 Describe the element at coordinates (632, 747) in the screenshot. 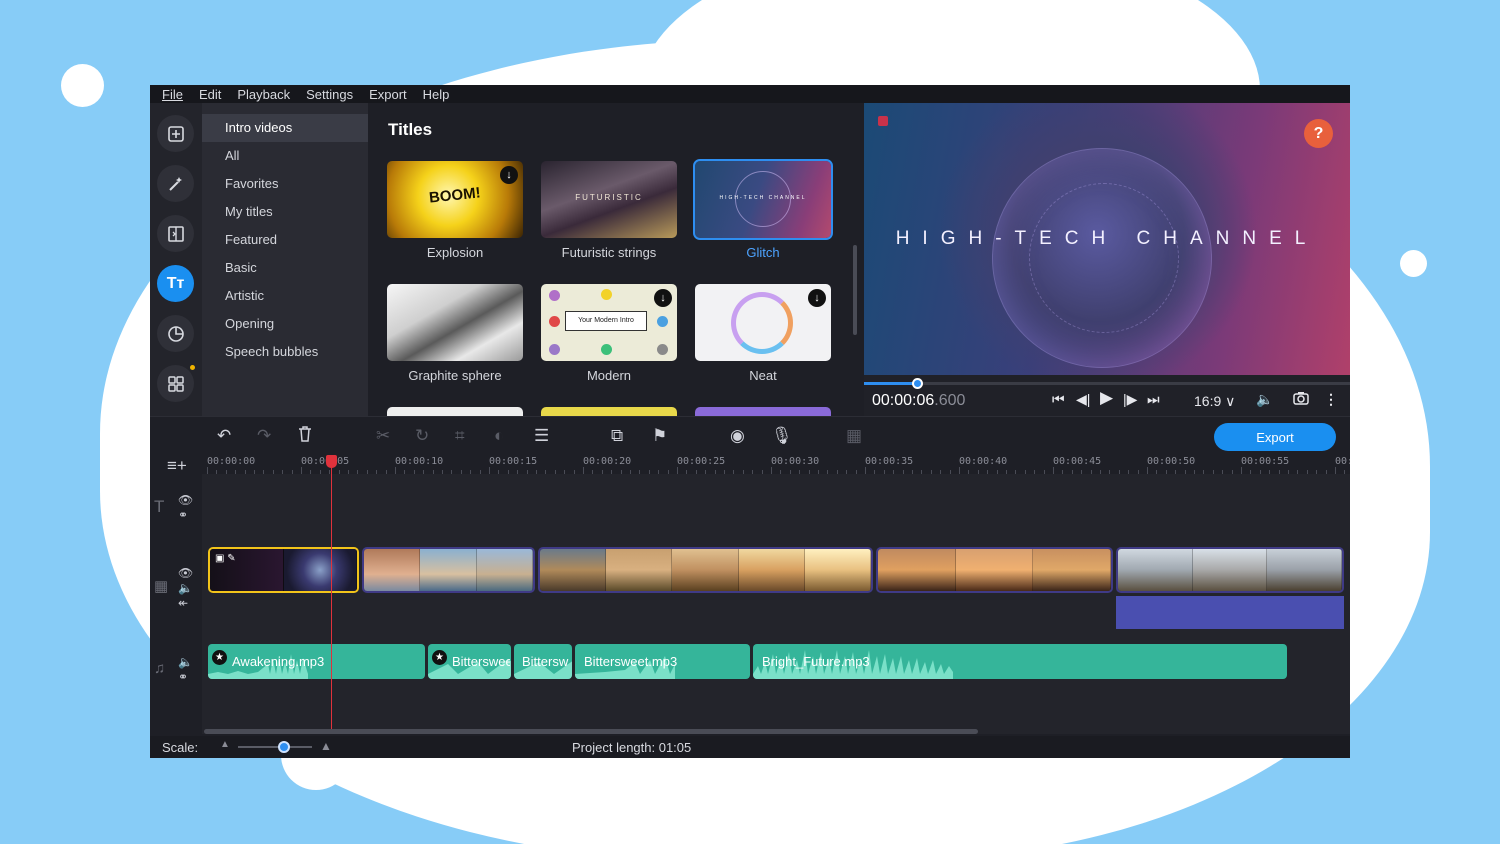

I see `project-length: Project length: 01:05` at that location.